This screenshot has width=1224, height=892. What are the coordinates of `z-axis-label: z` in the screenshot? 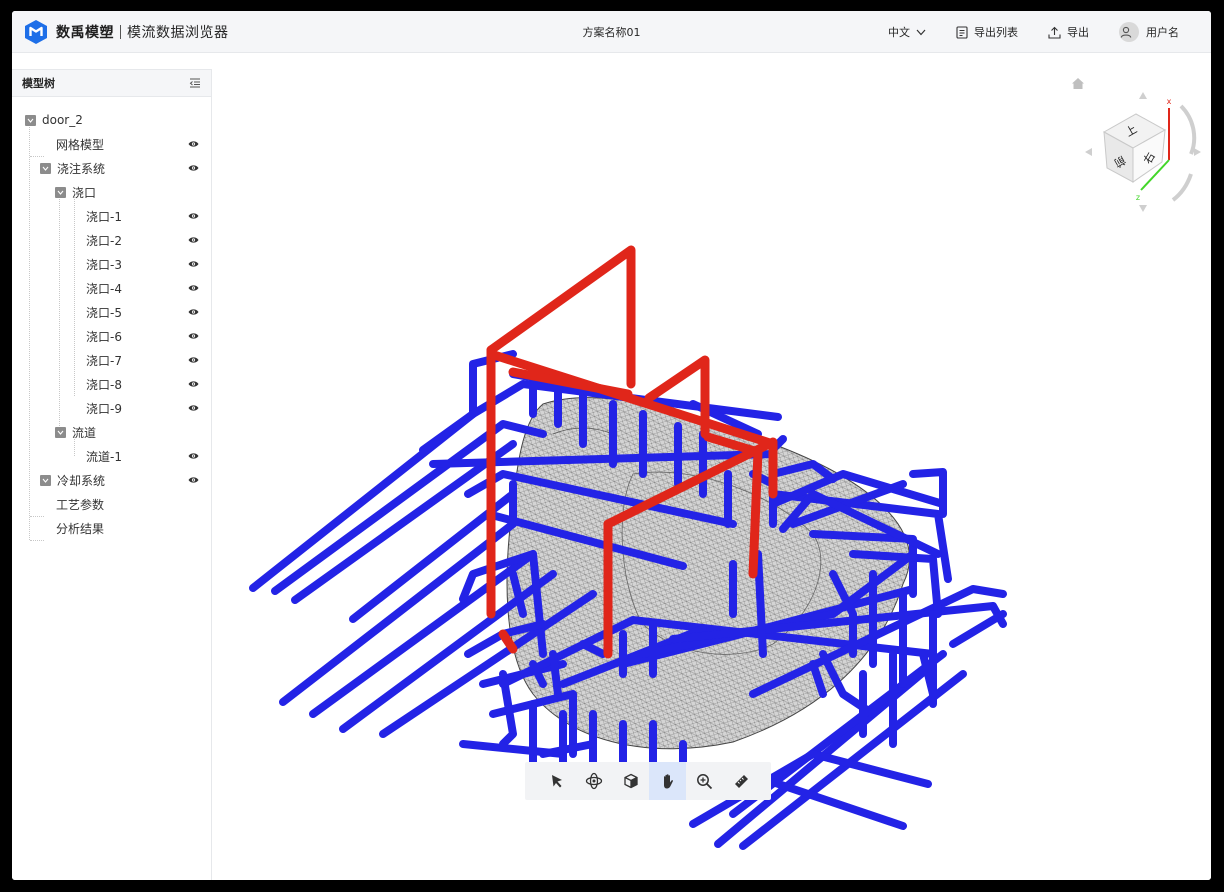 It's located at (1138, 197).